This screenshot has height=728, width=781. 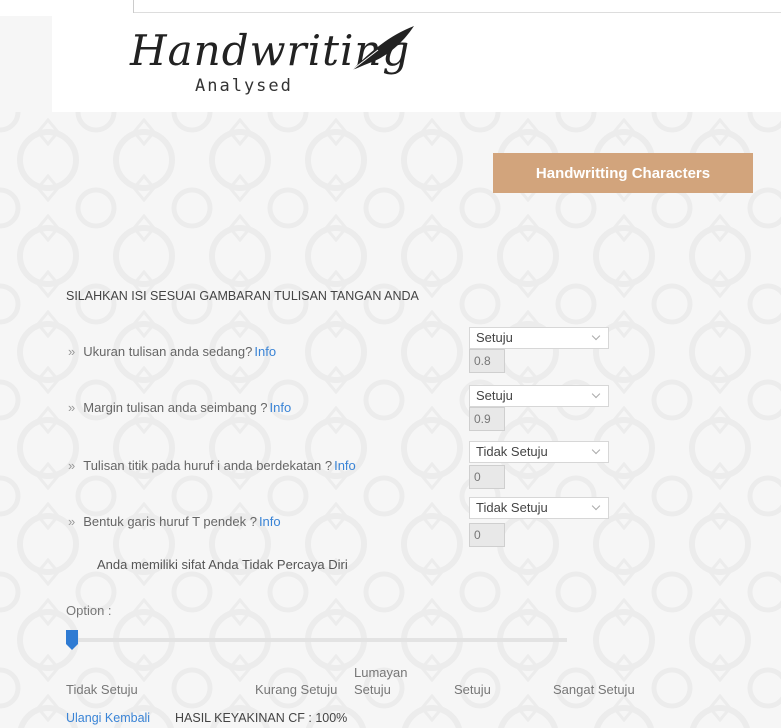 What do you see at coordinates (102, 689) in the screenshot?
I see `scale-label-tidak-setuju: Tidak Setuju` at bounding box center [102, 689].